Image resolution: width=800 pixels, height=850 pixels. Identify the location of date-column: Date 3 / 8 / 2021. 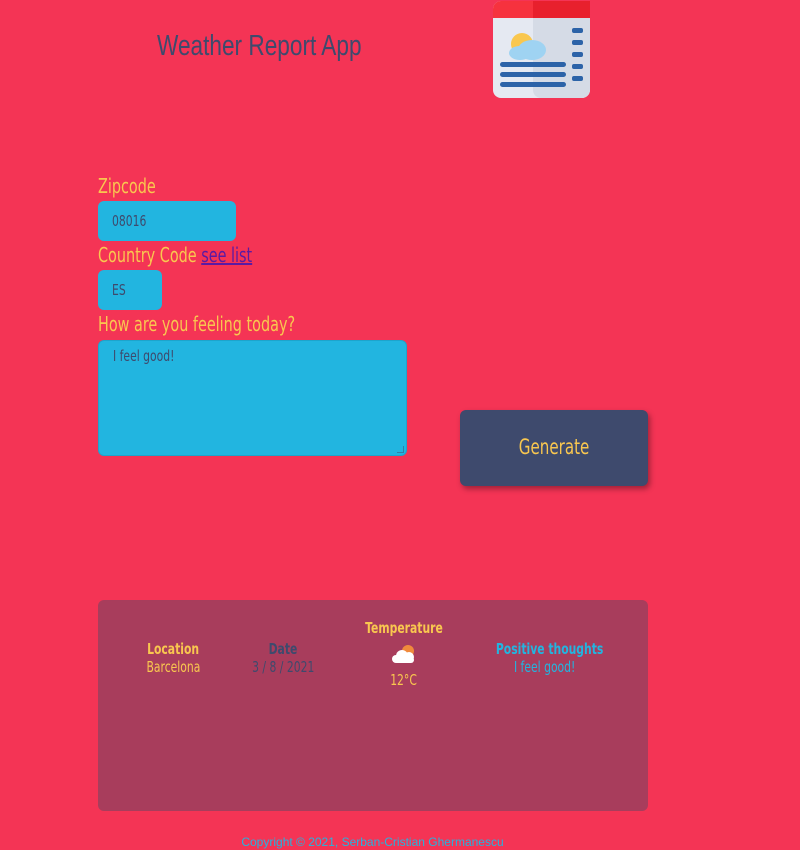
(283, 658).